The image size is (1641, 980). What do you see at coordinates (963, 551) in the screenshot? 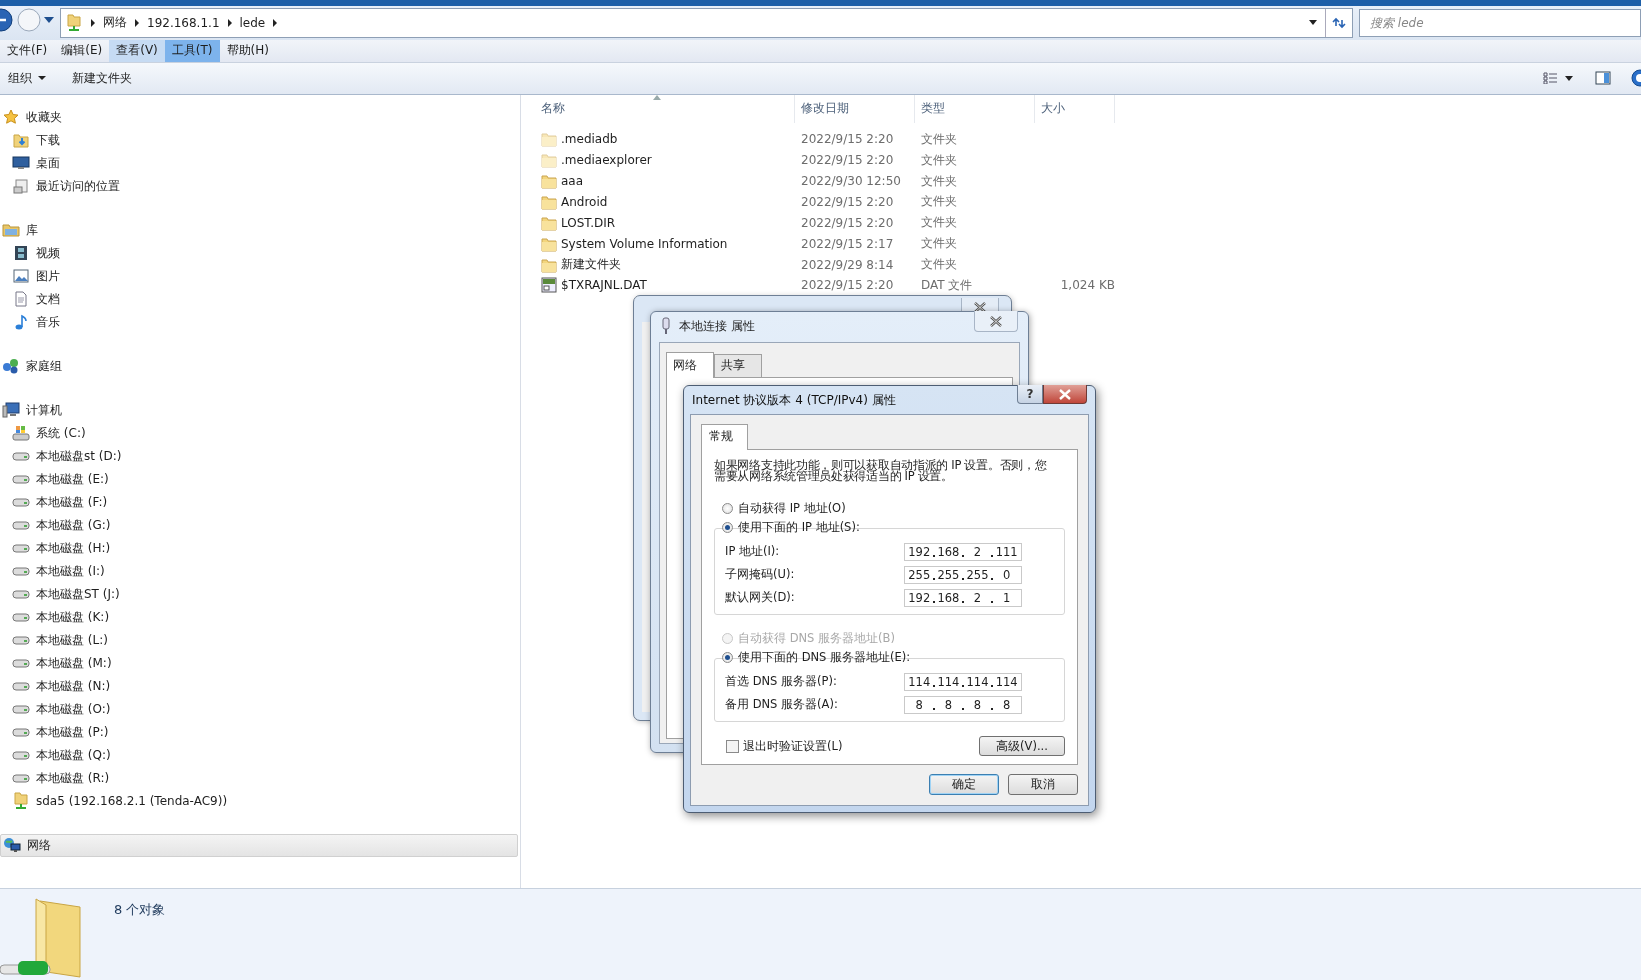
I see `ip-address-field: 192 168 2 111` at bounding box center [963, 551].